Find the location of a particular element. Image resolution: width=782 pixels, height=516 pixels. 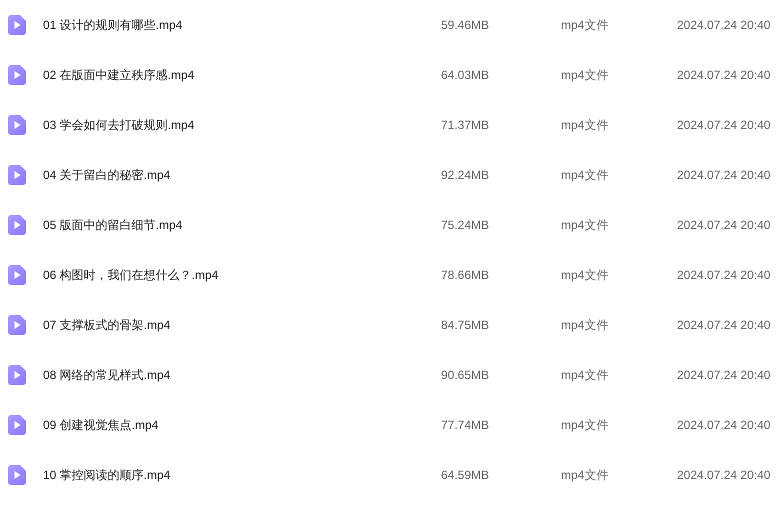

file-size: 75.24MB is located at coordinates (465, 225).